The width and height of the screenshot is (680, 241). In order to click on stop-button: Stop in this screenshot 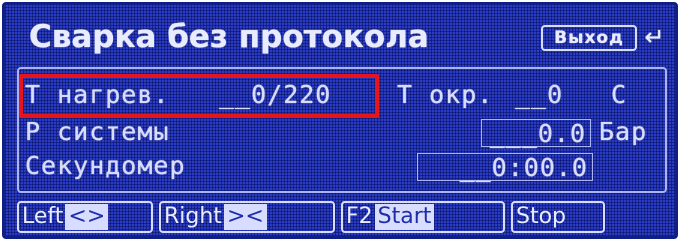, I will do `click(558, 217)`.